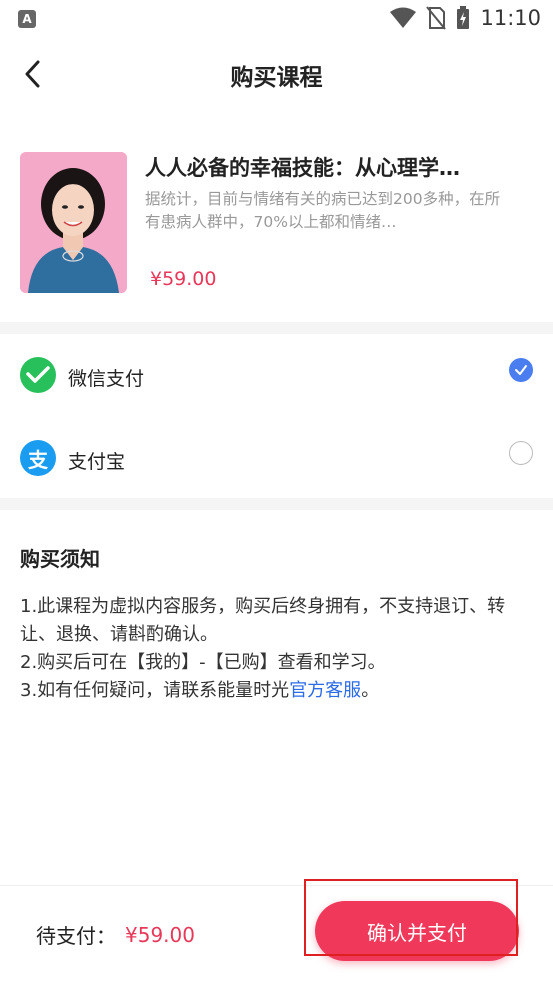  What do you see at coordinates (60, 559) in the screenshot?
I see `notice-title: 购买须知` at bounding box center [60, 559].